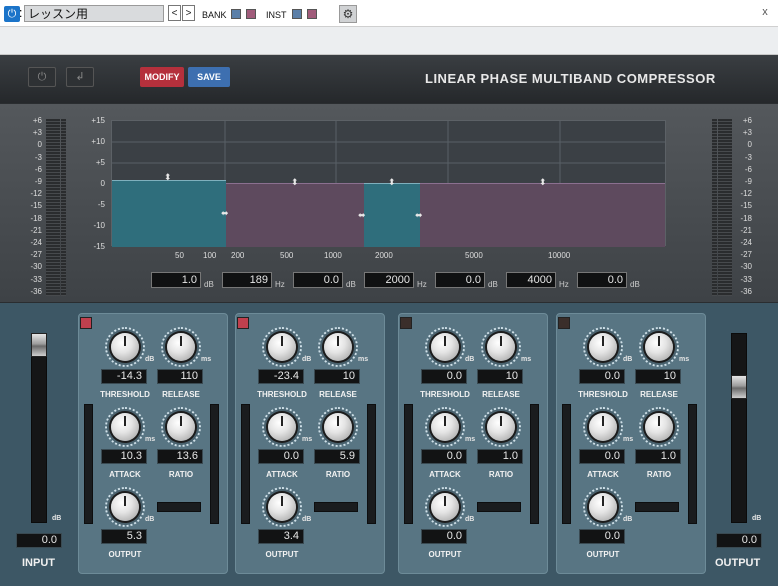  I want to click on bank-color-a, so click(236, 14).